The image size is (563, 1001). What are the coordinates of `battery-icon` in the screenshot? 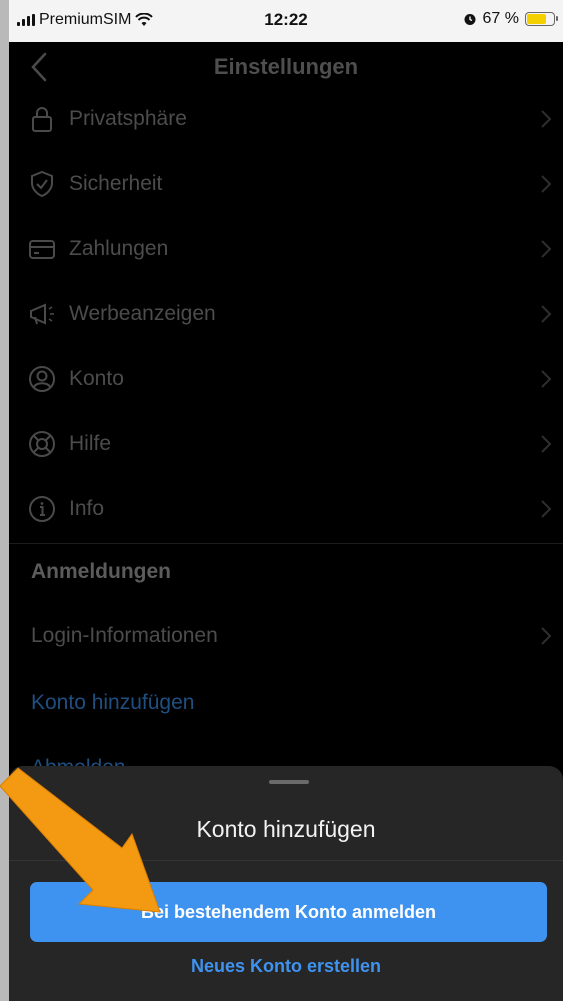 It's located at (541, 19).